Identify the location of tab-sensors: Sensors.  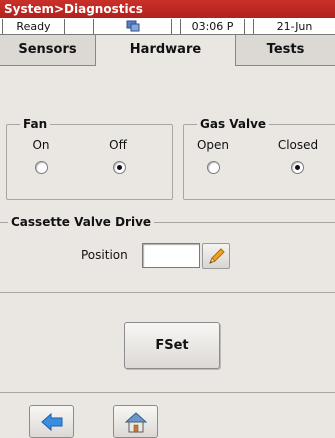
(47, 50).